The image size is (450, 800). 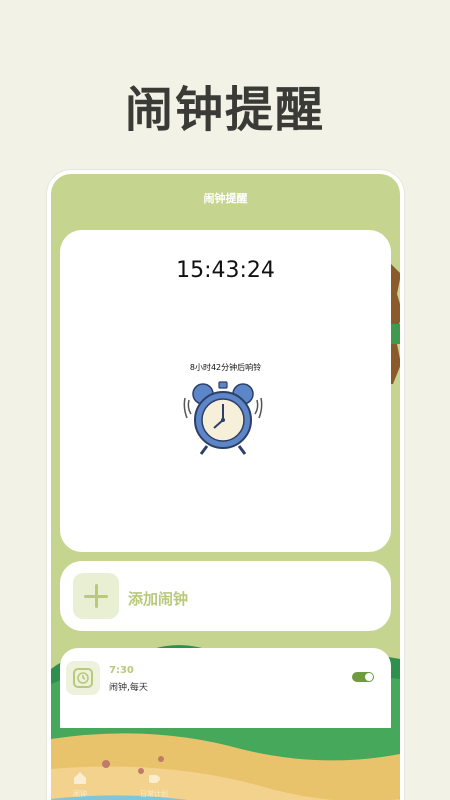 What do you see at coordinates (225, 783) in the screenshot?
I see `bottom-nav: 闹钟 日常计划` at bounding box center [225, 783].